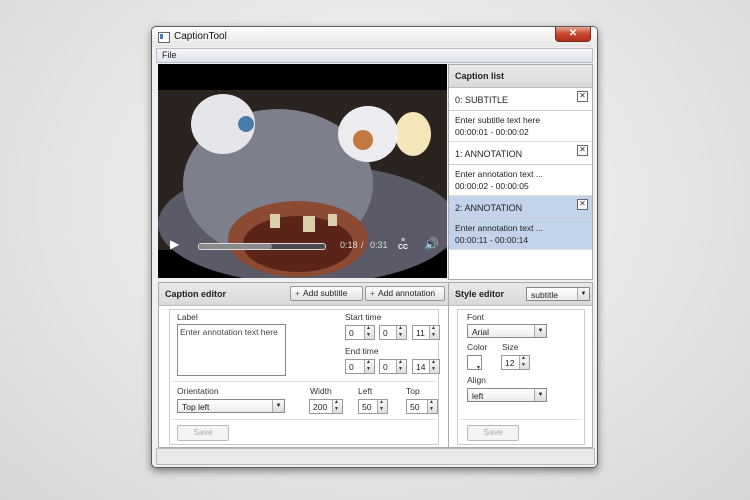 This screenshot has width=750, height=500. What do you see at coordinates (236, 246) in the screenshot?
I see `progress-fill` at bounding box center [236, 246].